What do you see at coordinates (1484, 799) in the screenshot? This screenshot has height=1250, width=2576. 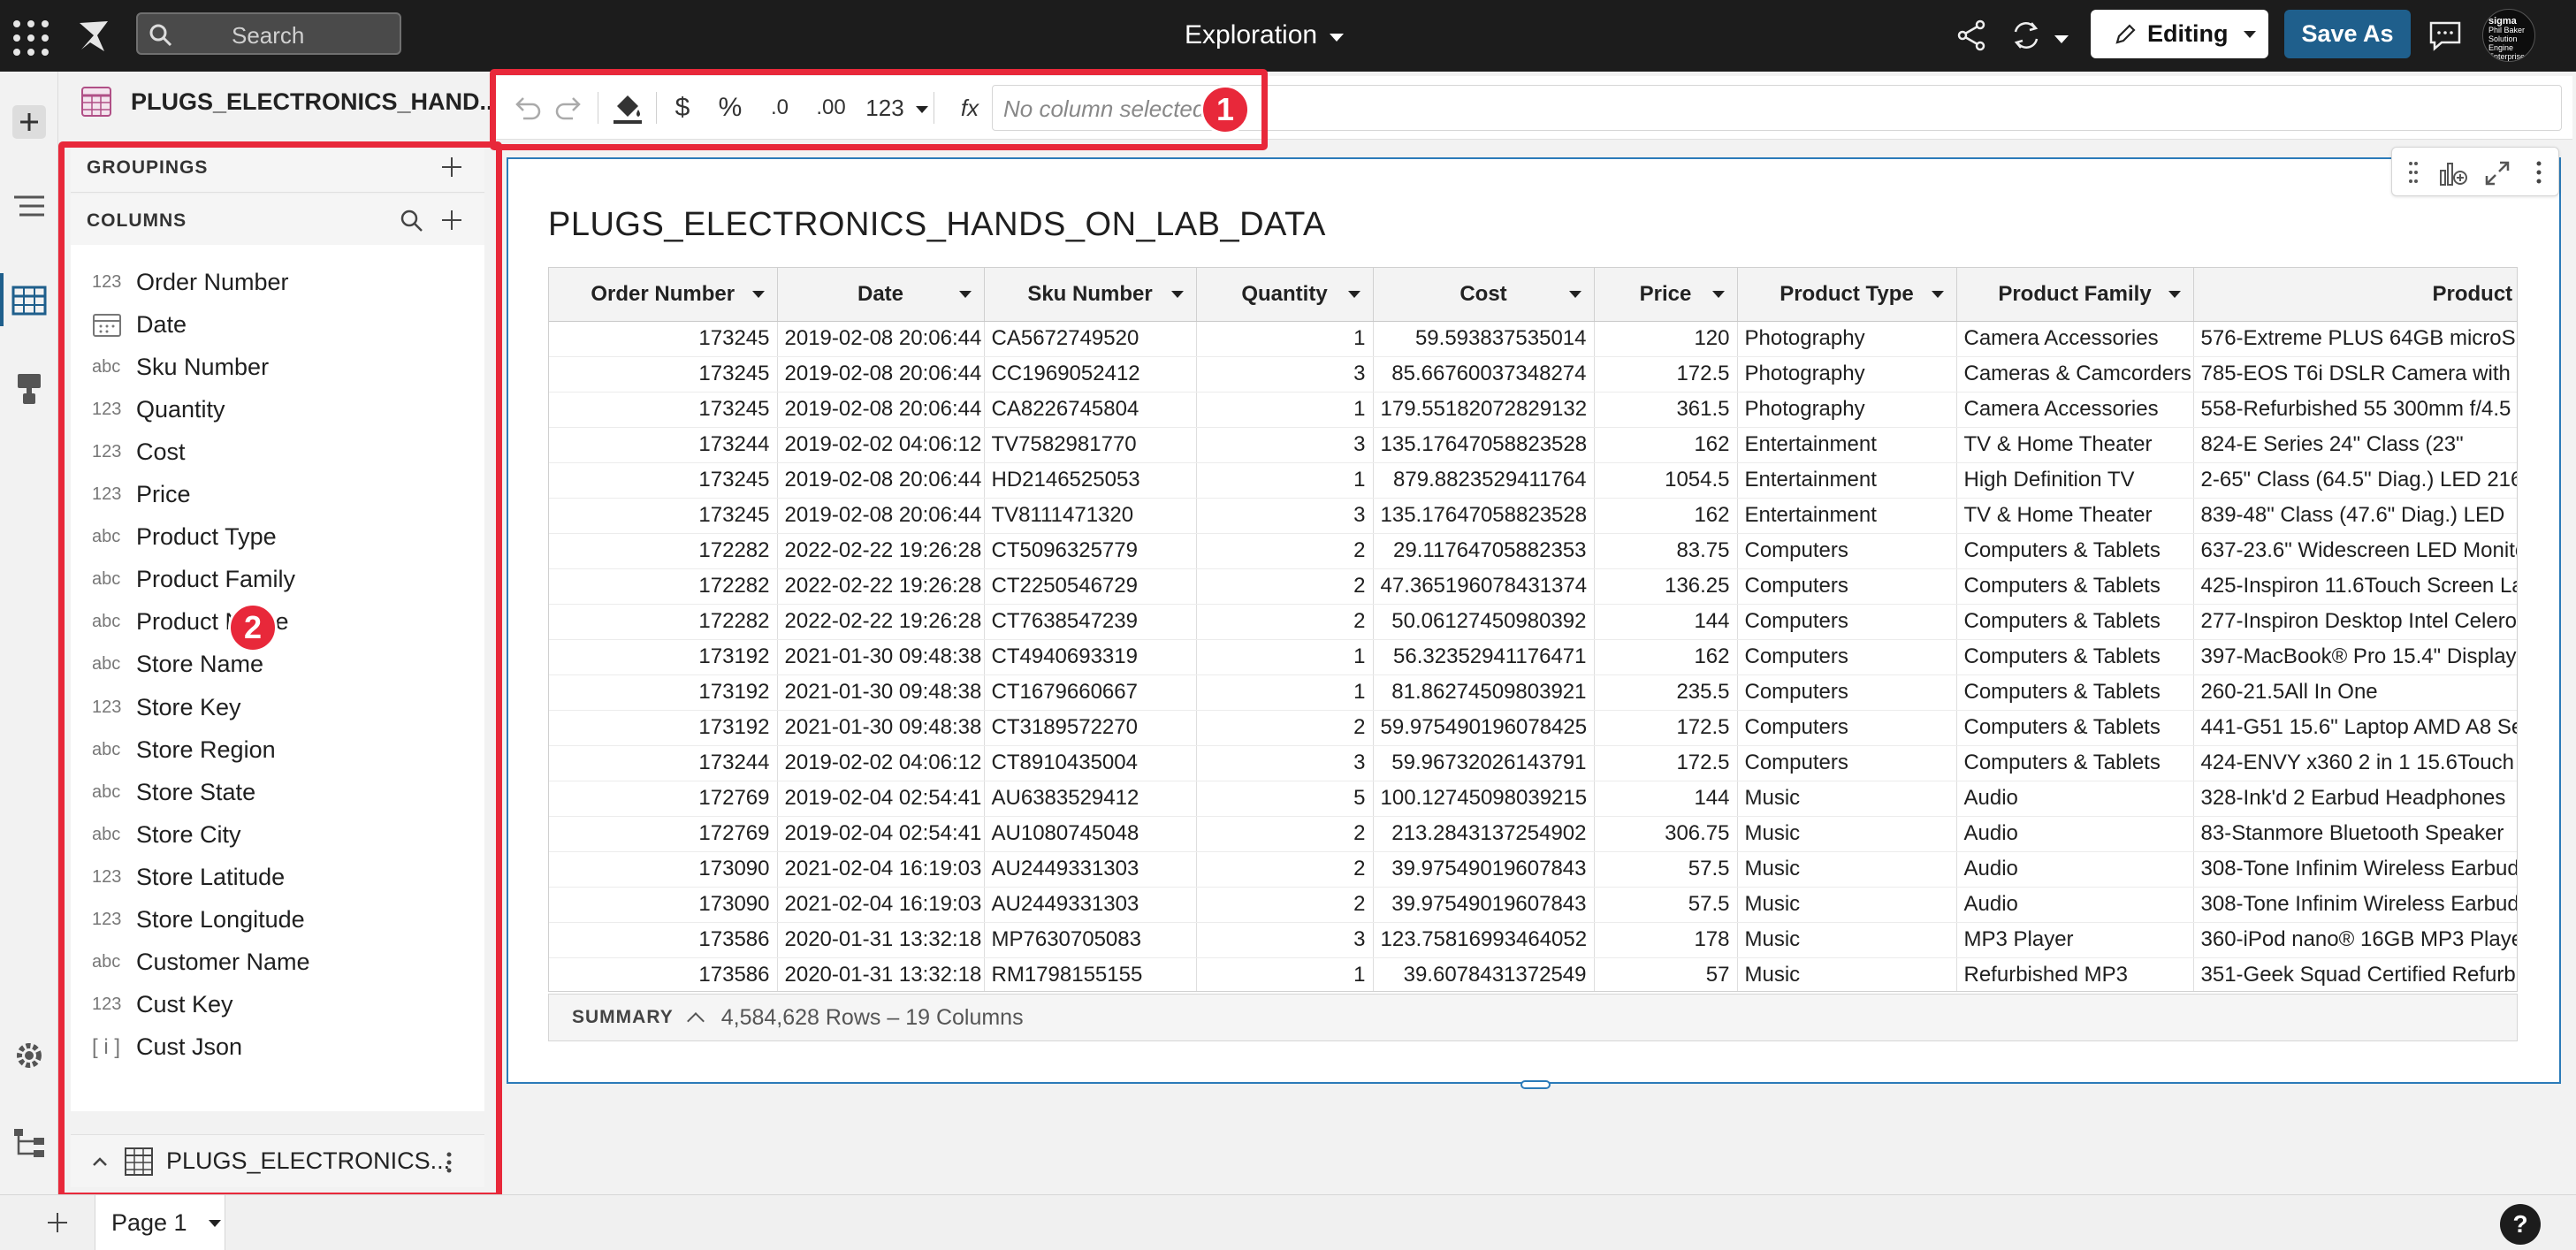 I see `table-cell: 100.12745098039215` at bounding box center [1484, 799].